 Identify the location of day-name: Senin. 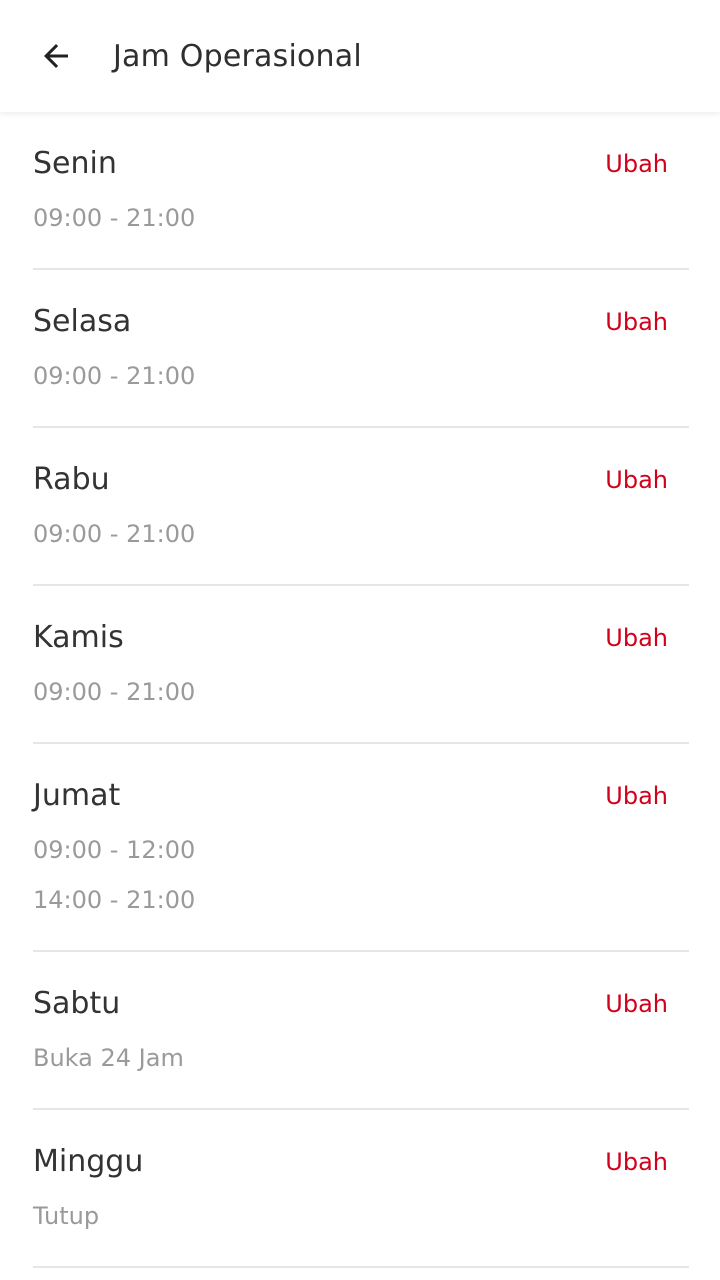
(75, 163).